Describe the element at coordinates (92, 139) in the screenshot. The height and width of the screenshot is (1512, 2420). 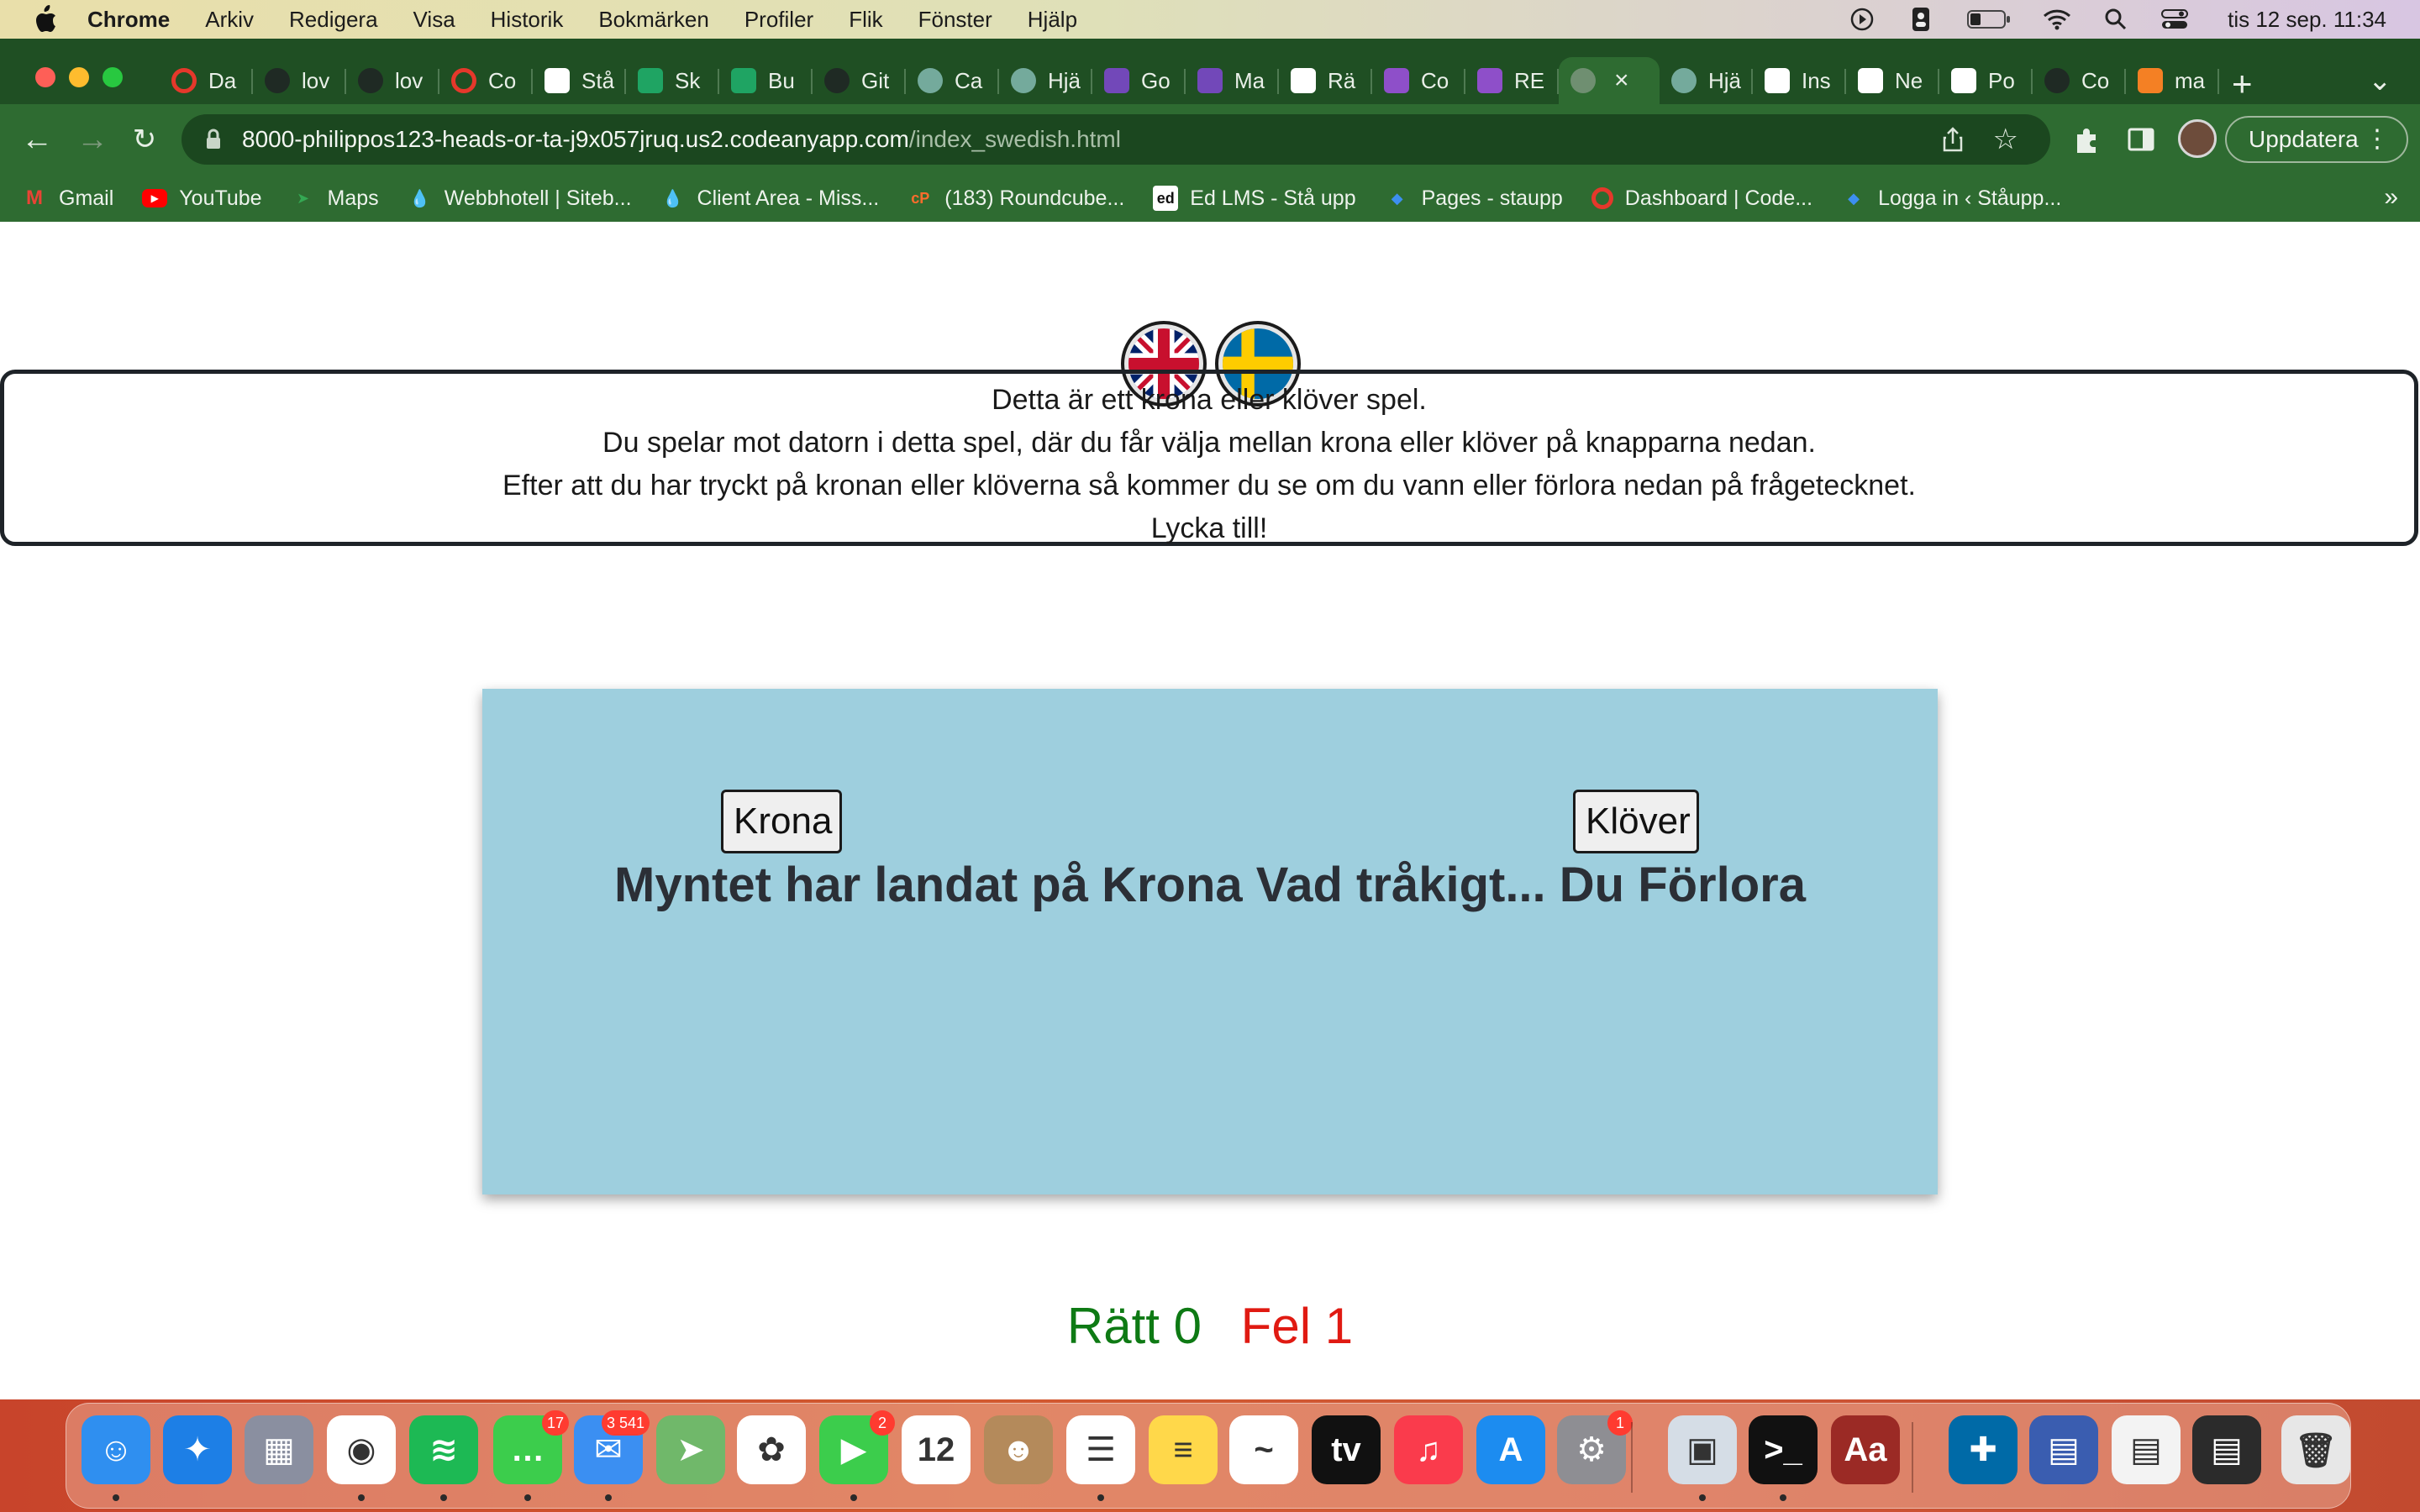
I see `forward-icon: →` at that location.